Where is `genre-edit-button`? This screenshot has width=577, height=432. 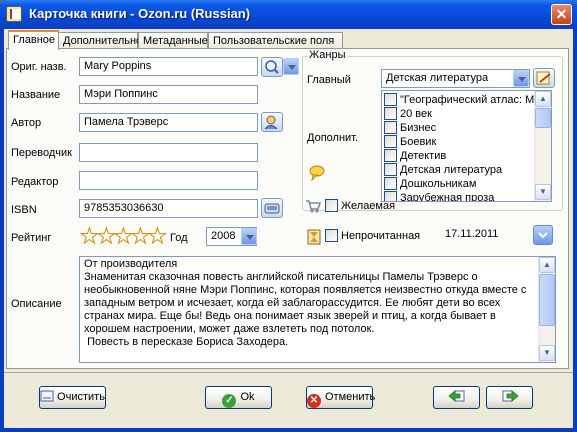 genre-edit-button is located at coordinates (544, 78).